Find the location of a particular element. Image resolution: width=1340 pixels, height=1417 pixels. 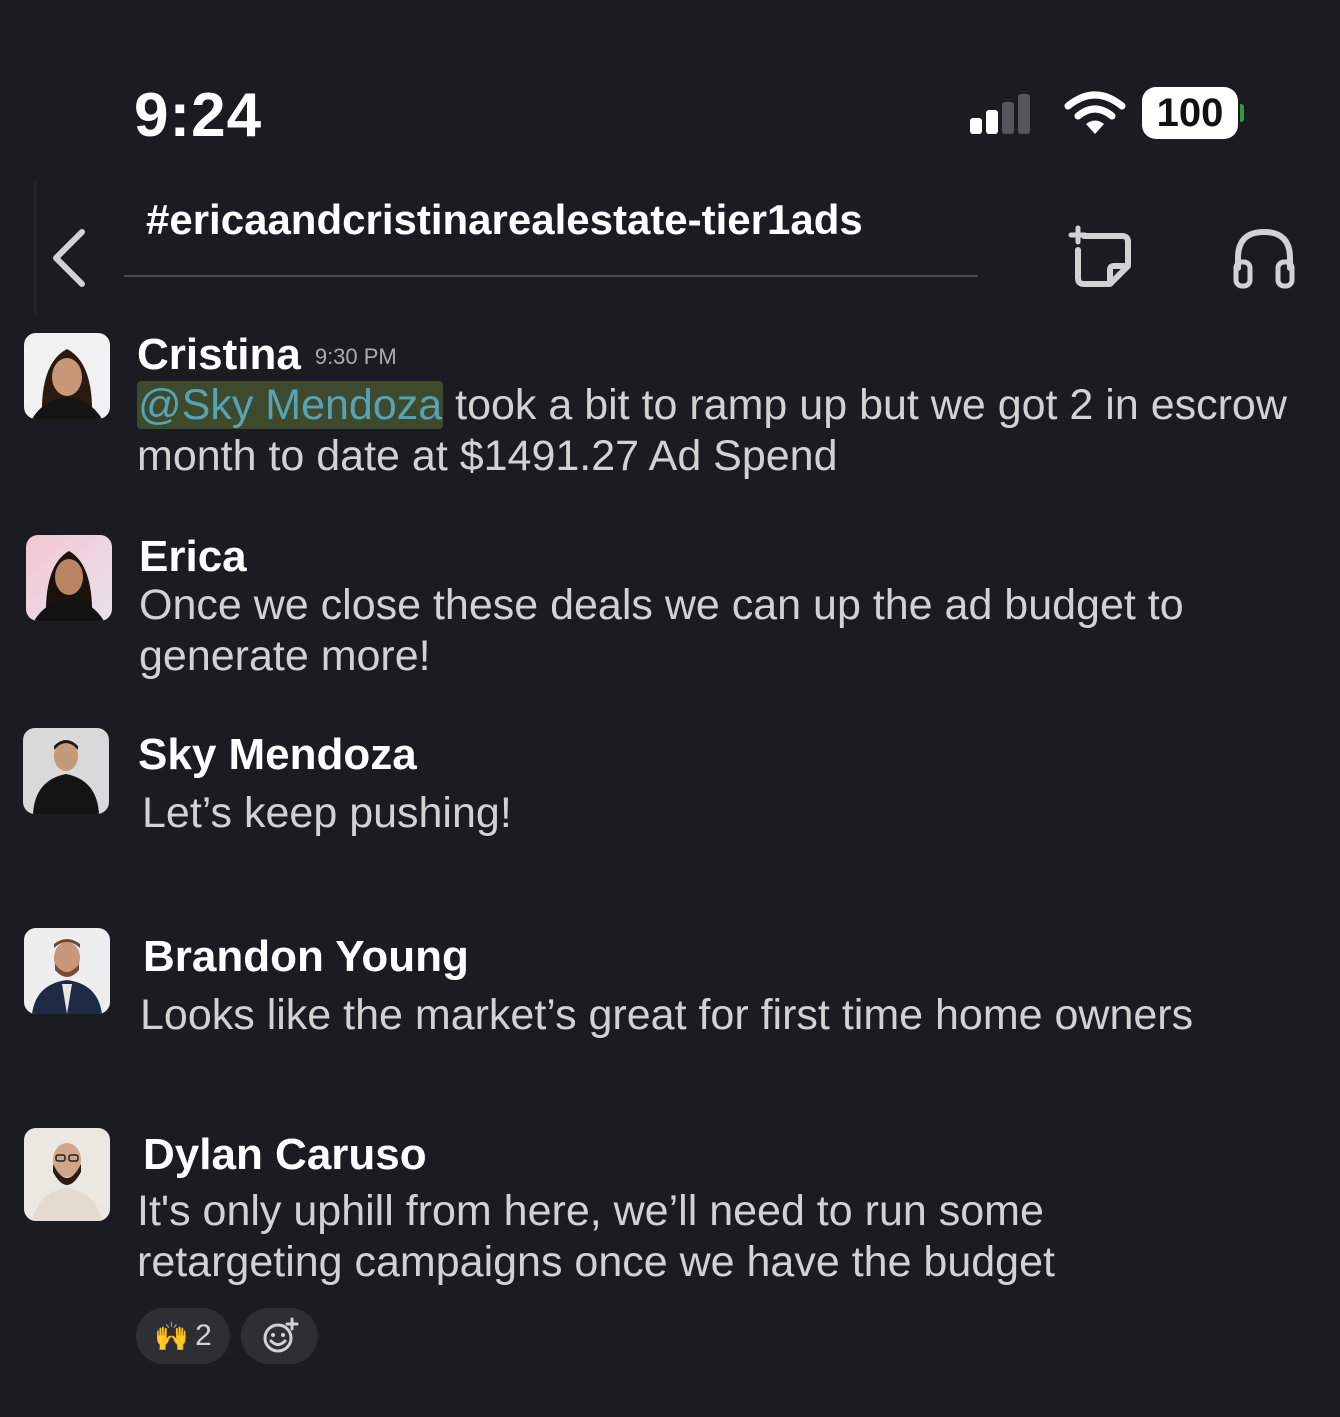

raised-hands-emoji: 🙌 is located at coordinates (172, 1336).